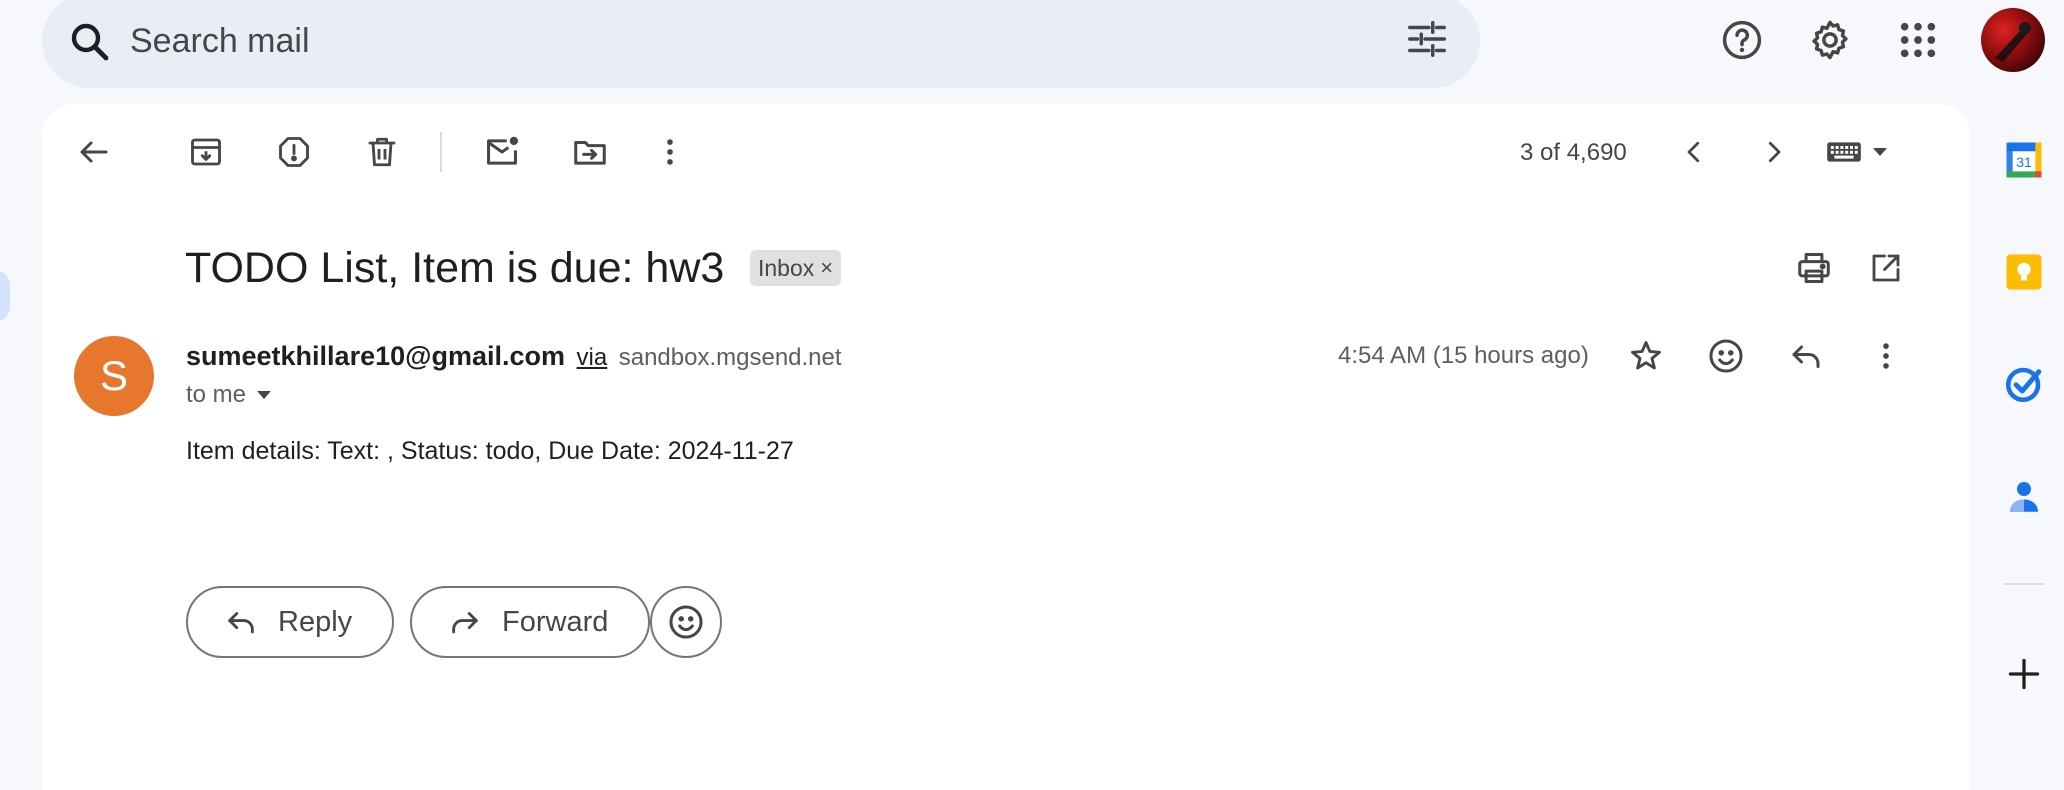 Image resolution: width=2064 pixels, height=790 pixels. I want to click on calendar-icon: 31, so click(2024, 160).